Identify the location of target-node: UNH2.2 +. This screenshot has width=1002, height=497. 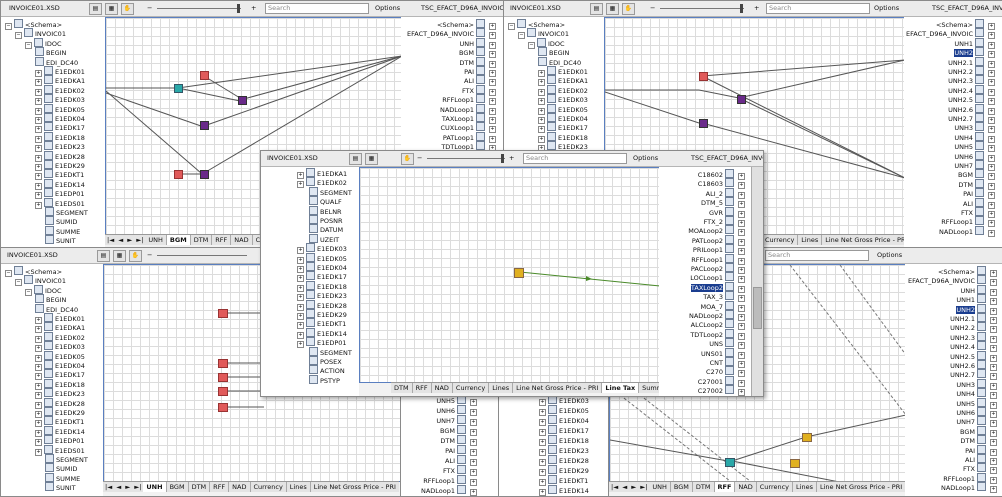
(974, 328).